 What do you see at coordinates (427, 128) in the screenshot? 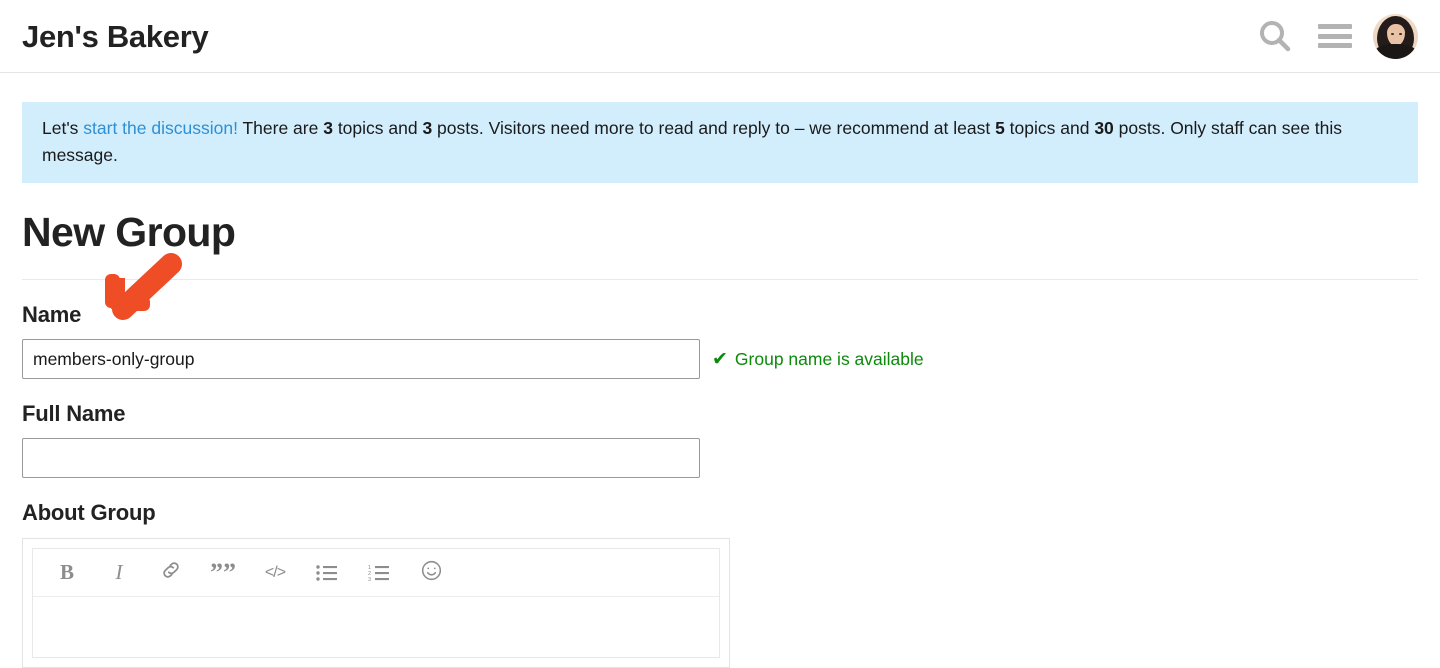
I see `notice-posts-count: 3` at bounding box center [427, 128].